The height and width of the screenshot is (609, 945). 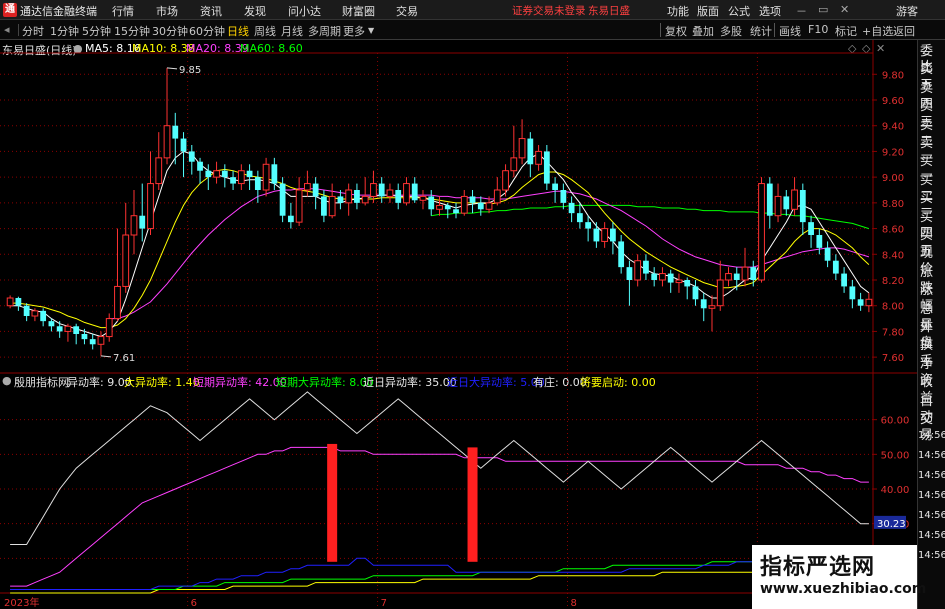 What do you see at coordinates (354, 31) in the screenshot?
I see `period-more: 更多` at bounding box center [354, 31].